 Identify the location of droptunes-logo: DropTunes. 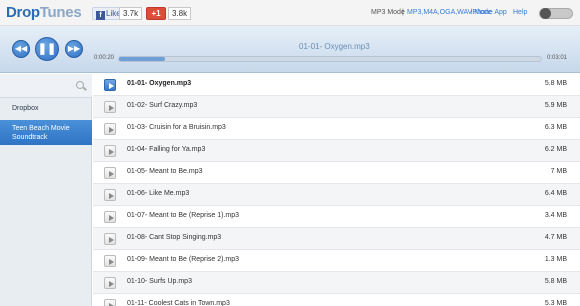
(44, 12).